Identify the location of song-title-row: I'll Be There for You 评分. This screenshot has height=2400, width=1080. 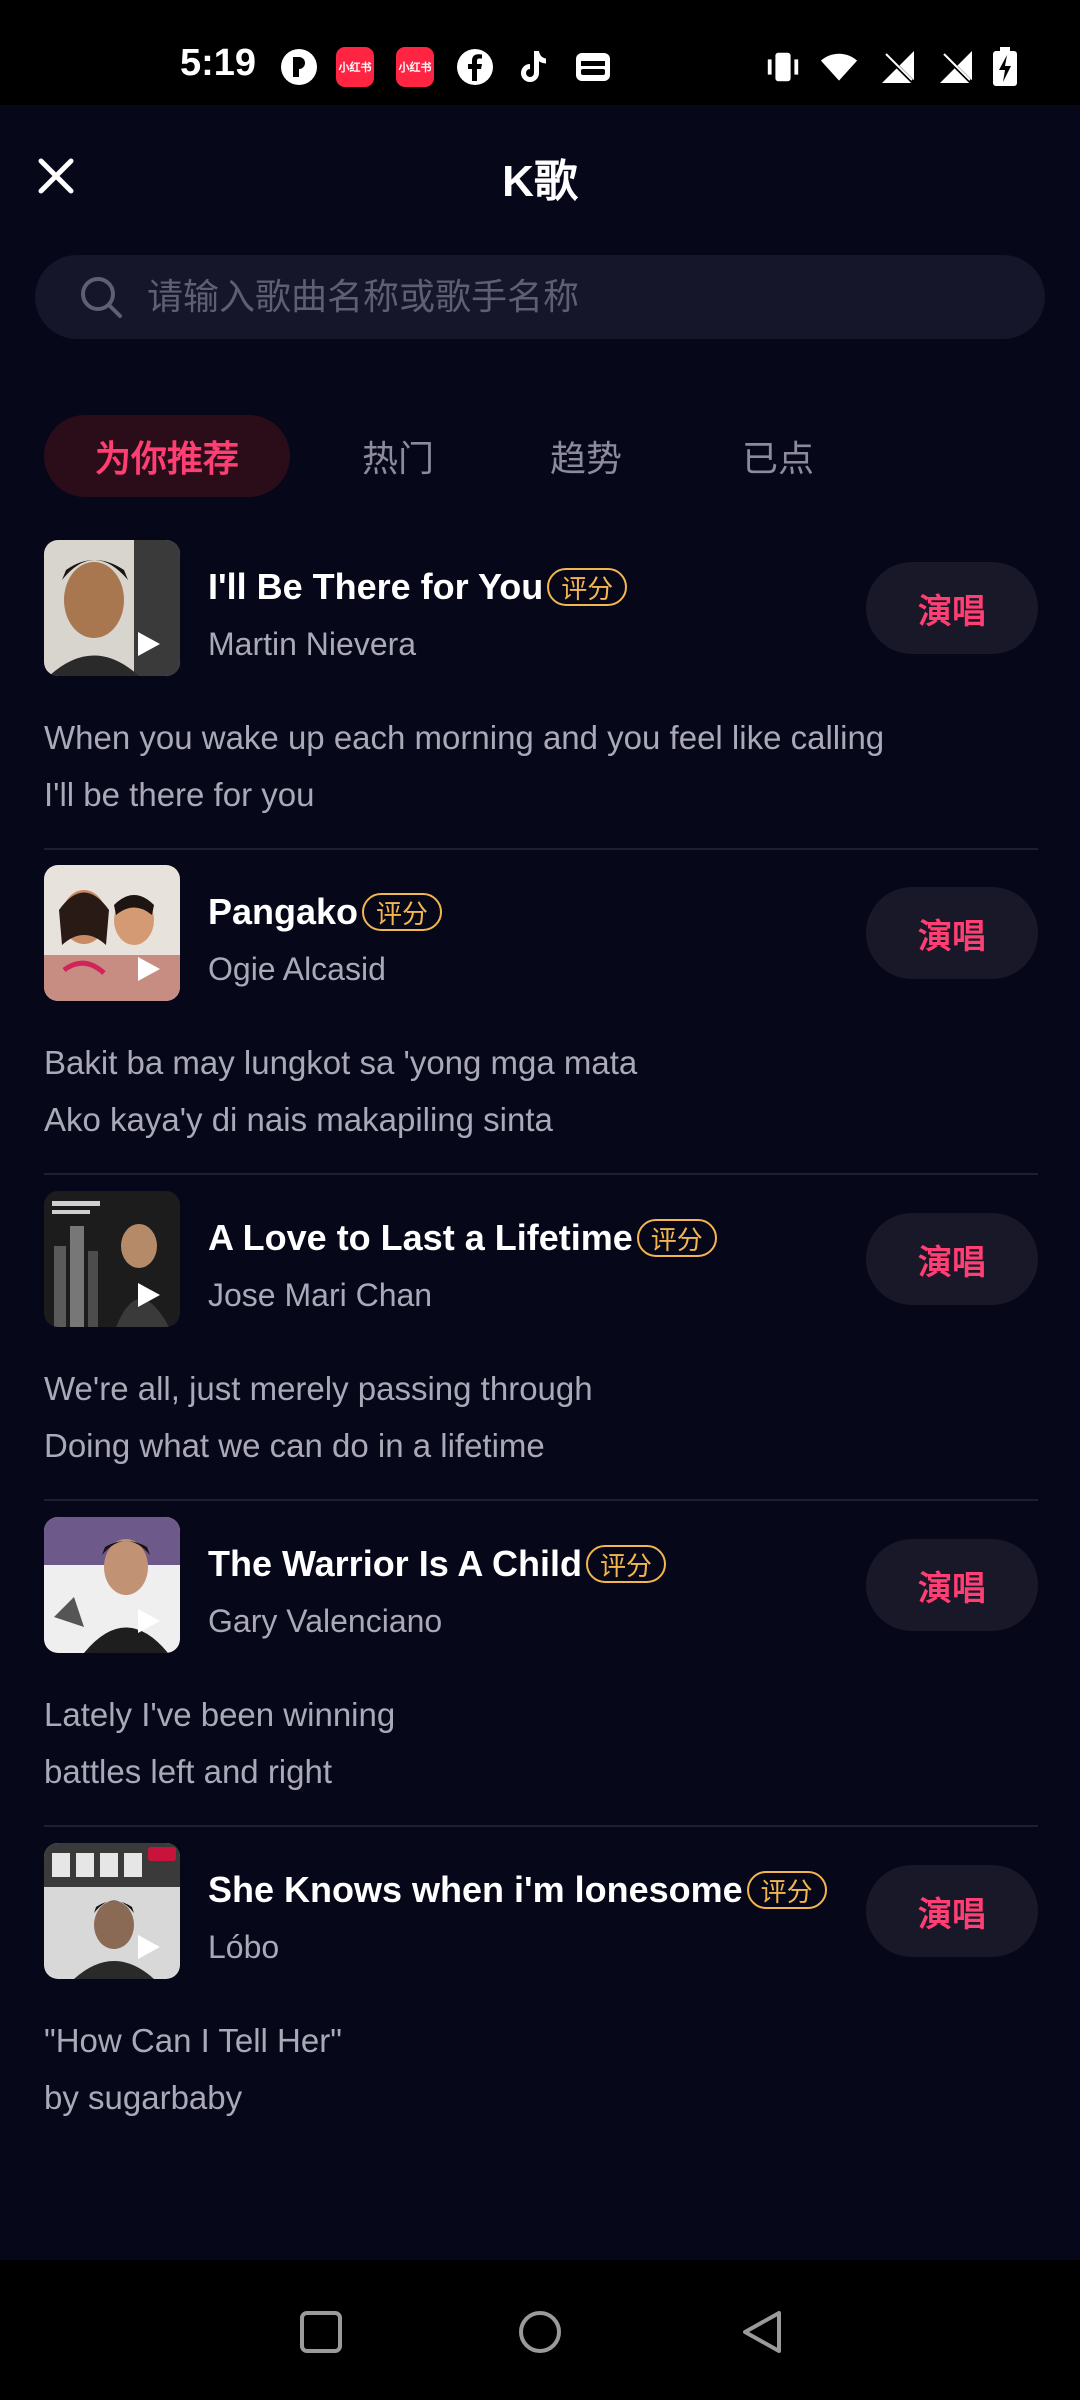
(418, 587).